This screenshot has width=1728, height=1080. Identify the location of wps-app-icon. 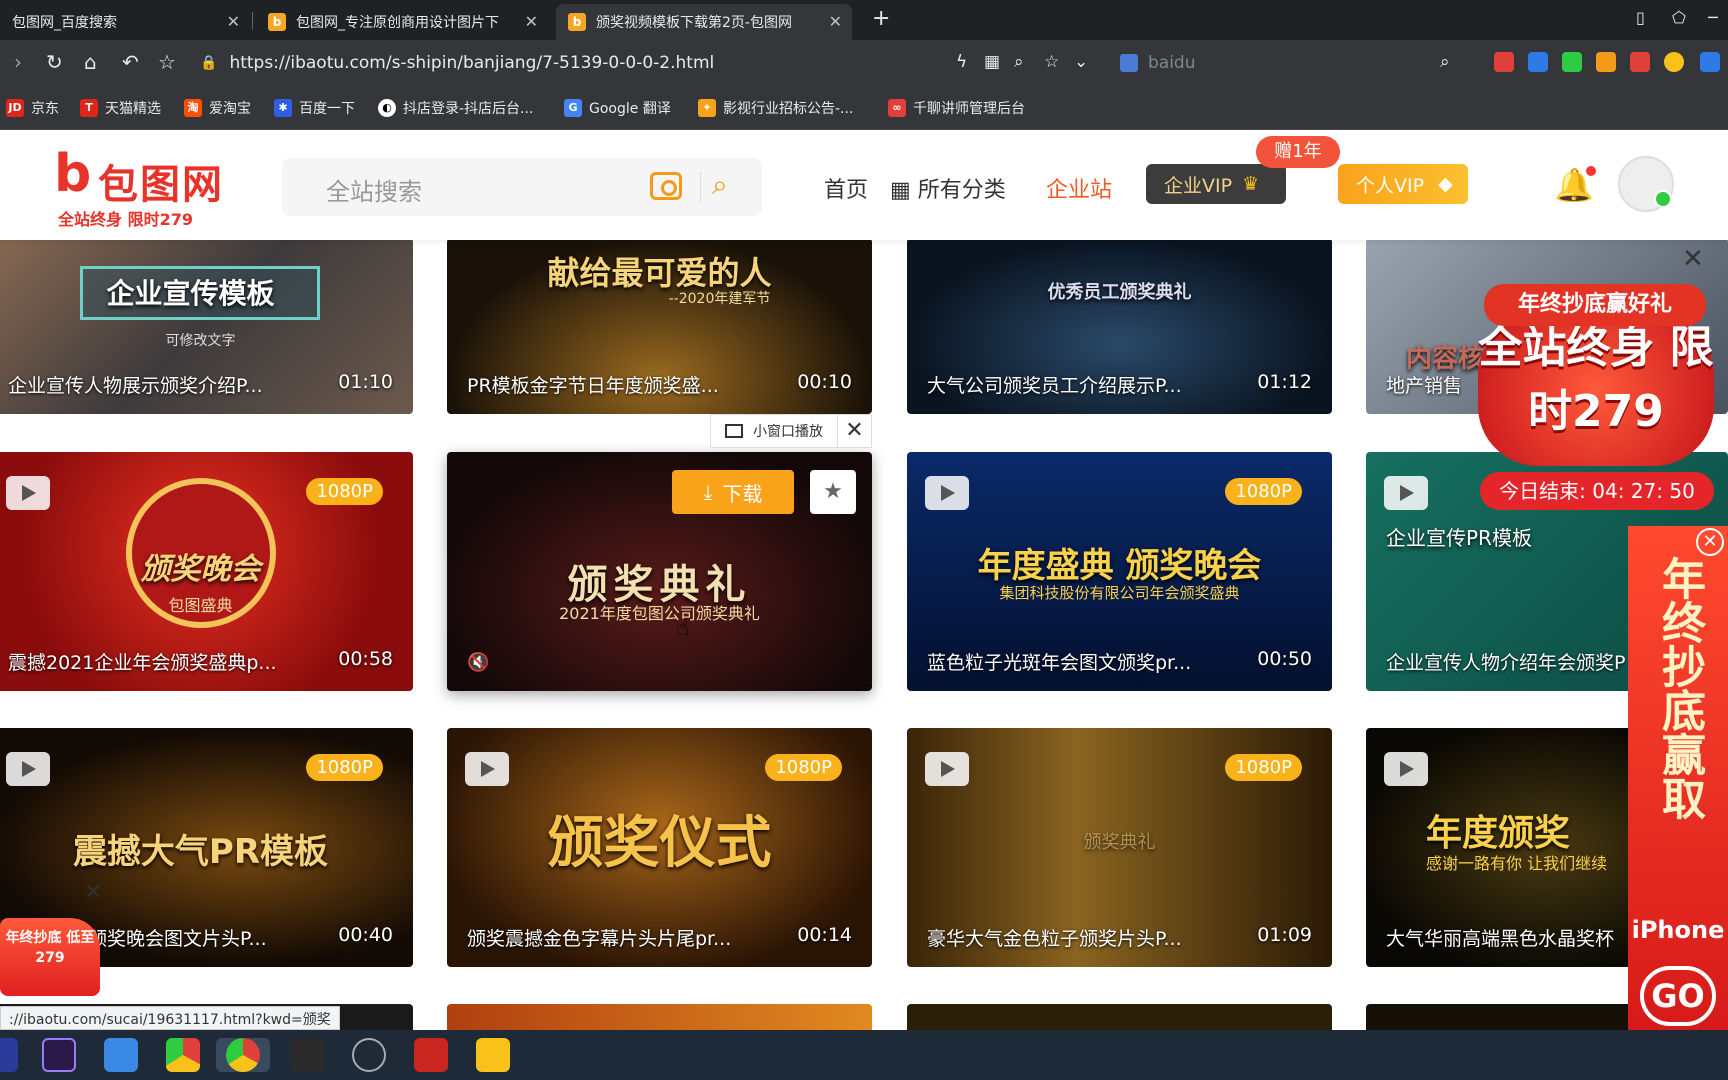
(431, 1055).